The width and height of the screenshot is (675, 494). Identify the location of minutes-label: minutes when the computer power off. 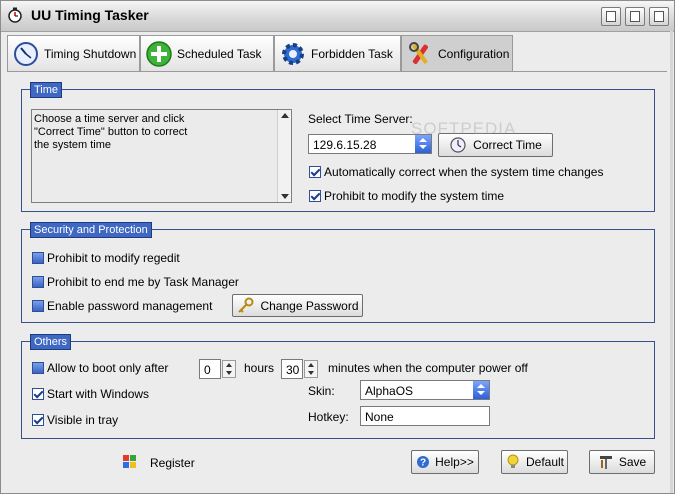
(428, 368).